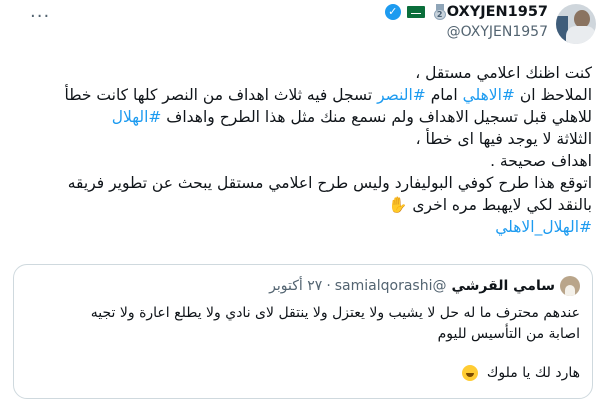 The width and height of the screenshot is (604, 407). I want to click on quoted-tweet-line: اصابة من التأسيس لليوم, so click(508, 334).